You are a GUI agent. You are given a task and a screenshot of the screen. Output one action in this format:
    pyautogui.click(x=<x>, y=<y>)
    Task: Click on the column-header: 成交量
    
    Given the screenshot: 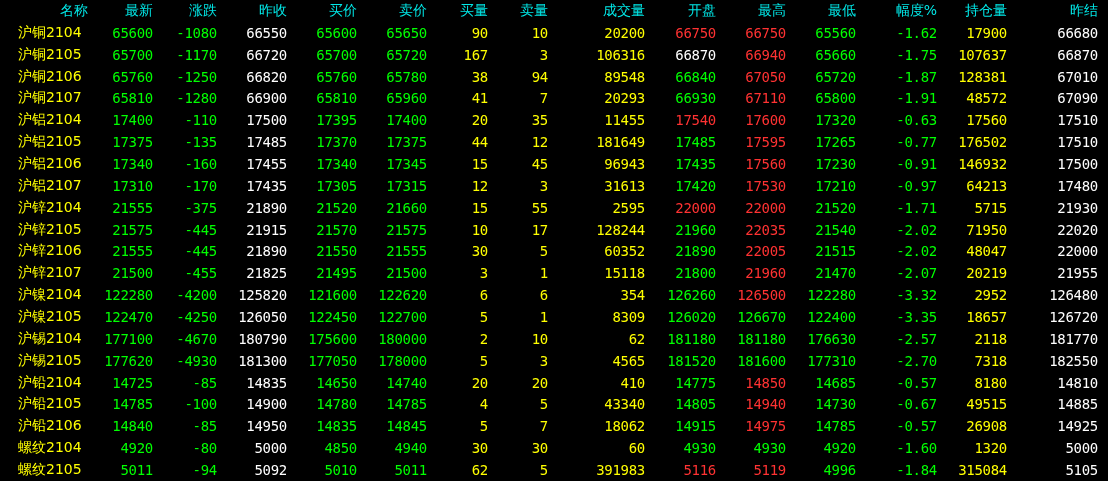 What is the action you would take?
    pyautogui.click(x=596, y=10)
    